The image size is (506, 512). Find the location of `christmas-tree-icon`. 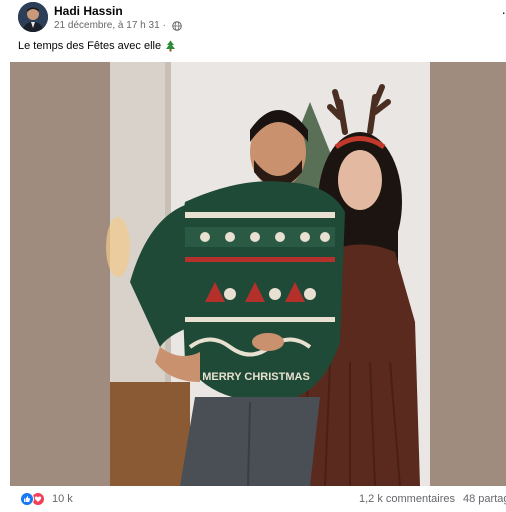

christmas-tree-icon is located at coordinates (171, 46).